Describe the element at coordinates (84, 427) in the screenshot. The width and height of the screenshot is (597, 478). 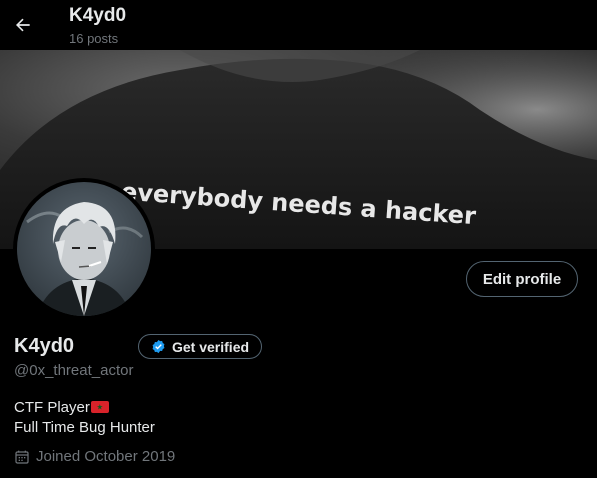
I see `bio-line-2: Full Time Bug Hunter` at that location.